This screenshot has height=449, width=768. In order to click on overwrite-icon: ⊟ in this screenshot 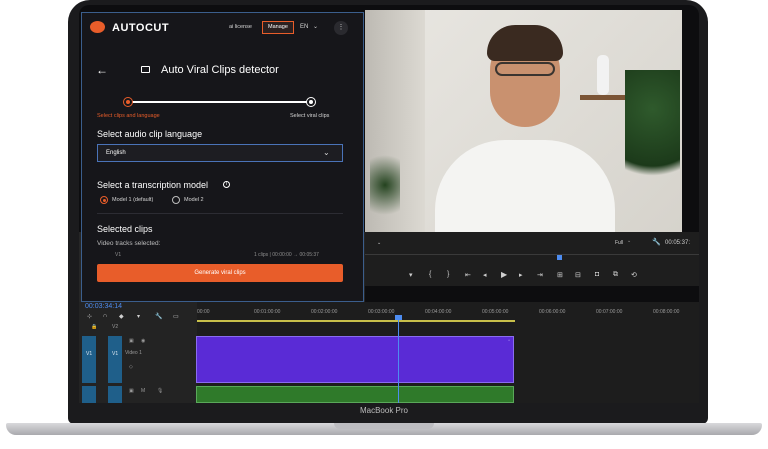, I will do `click(578, 275)`.